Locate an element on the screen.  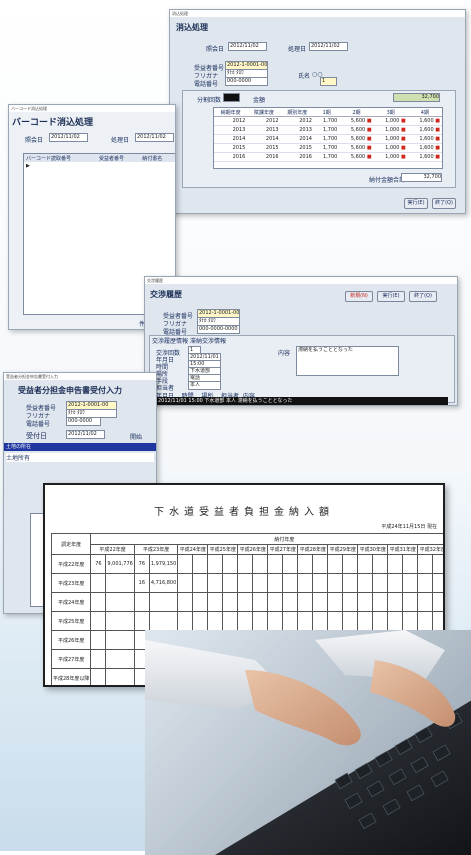
col-barcode: バーコード読取番号 is located at coordinates (49, 158).